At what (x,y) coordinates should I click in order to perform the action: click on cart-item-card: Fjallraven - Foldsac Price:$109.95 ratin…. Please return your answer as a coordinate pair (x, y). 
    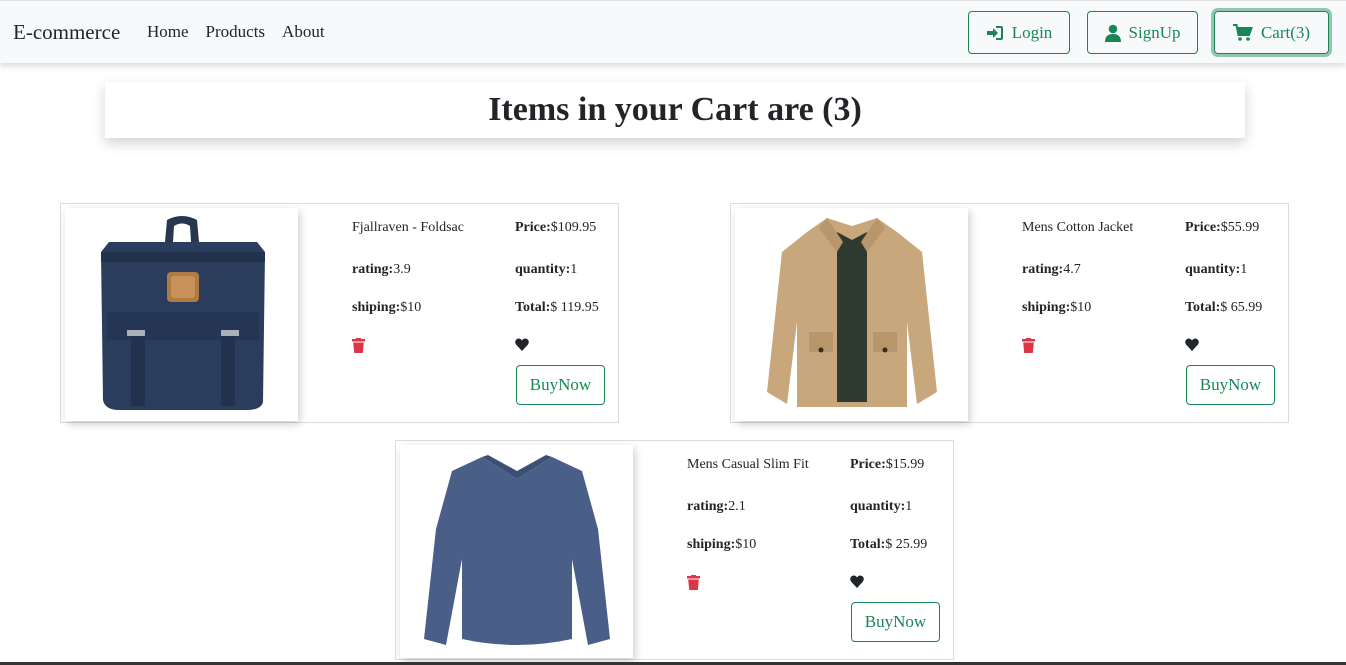
    Looking at the image, I should click on (339, 313).